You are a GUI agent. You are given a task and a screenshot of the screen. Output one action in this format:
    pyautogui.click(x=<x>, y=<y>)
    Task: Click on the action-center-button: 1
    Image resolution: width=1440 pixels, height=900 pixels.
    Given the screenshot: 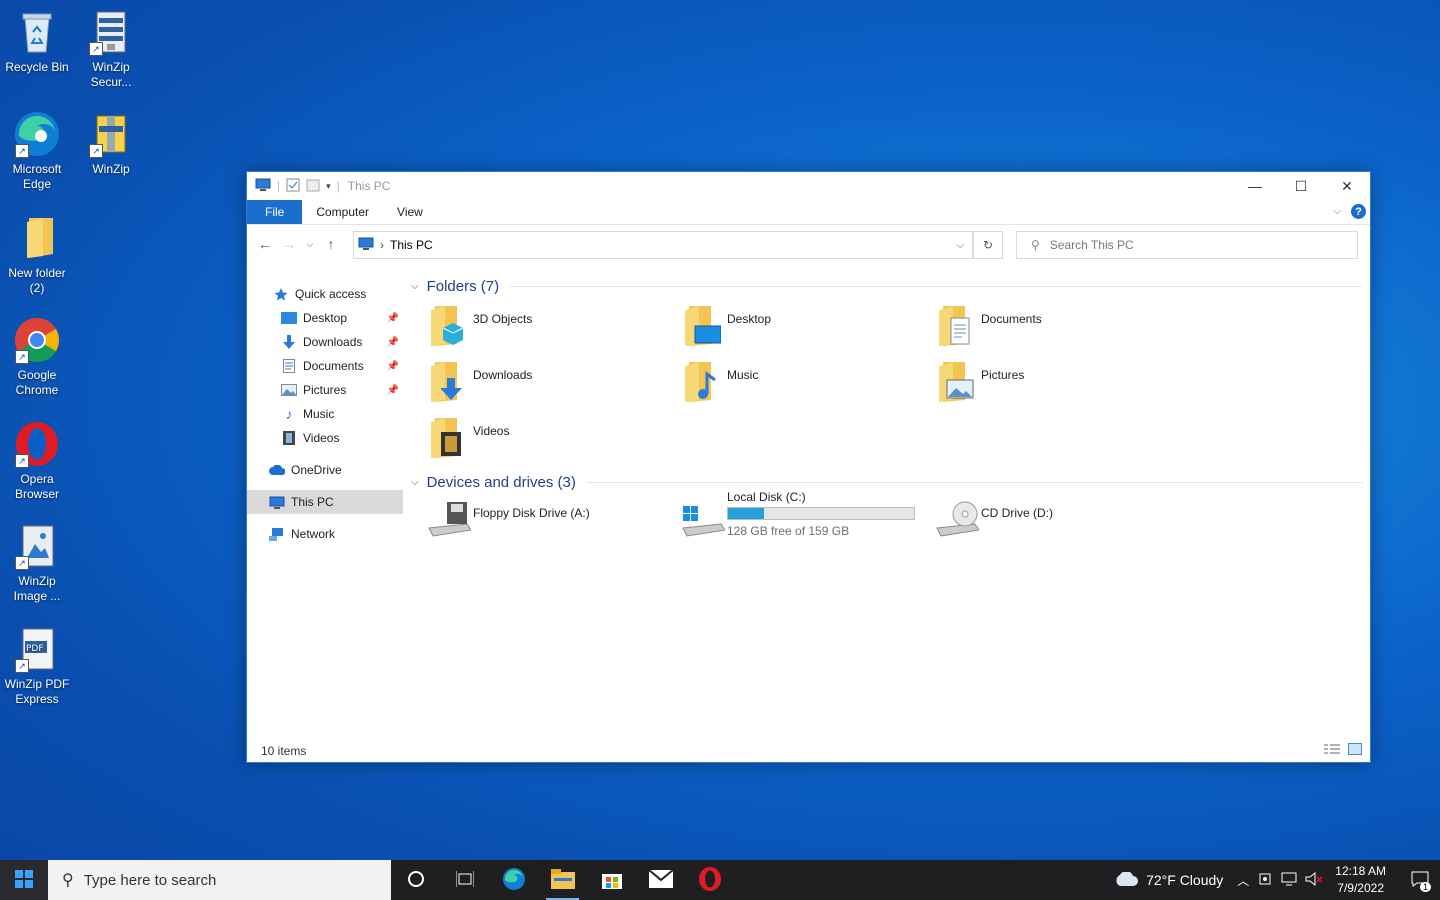 What is the action you would take?
    pyautogui.click(x=1420, y=880)
    